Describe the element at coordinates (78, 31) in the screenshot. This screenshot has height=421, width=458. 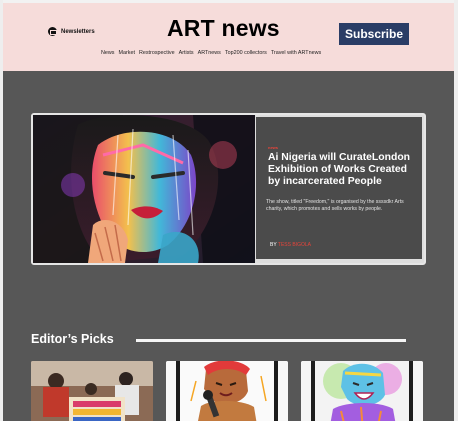
I see `newsletters-label: Newsletters` at that location.